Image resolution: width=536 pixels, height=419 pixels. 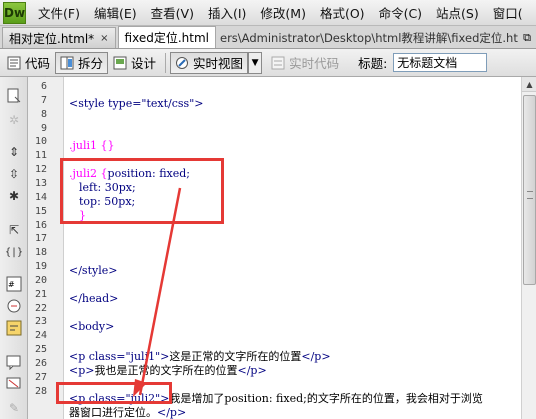 I want to click on tab-label: fixed定位.html, so click(x=166, y=38).